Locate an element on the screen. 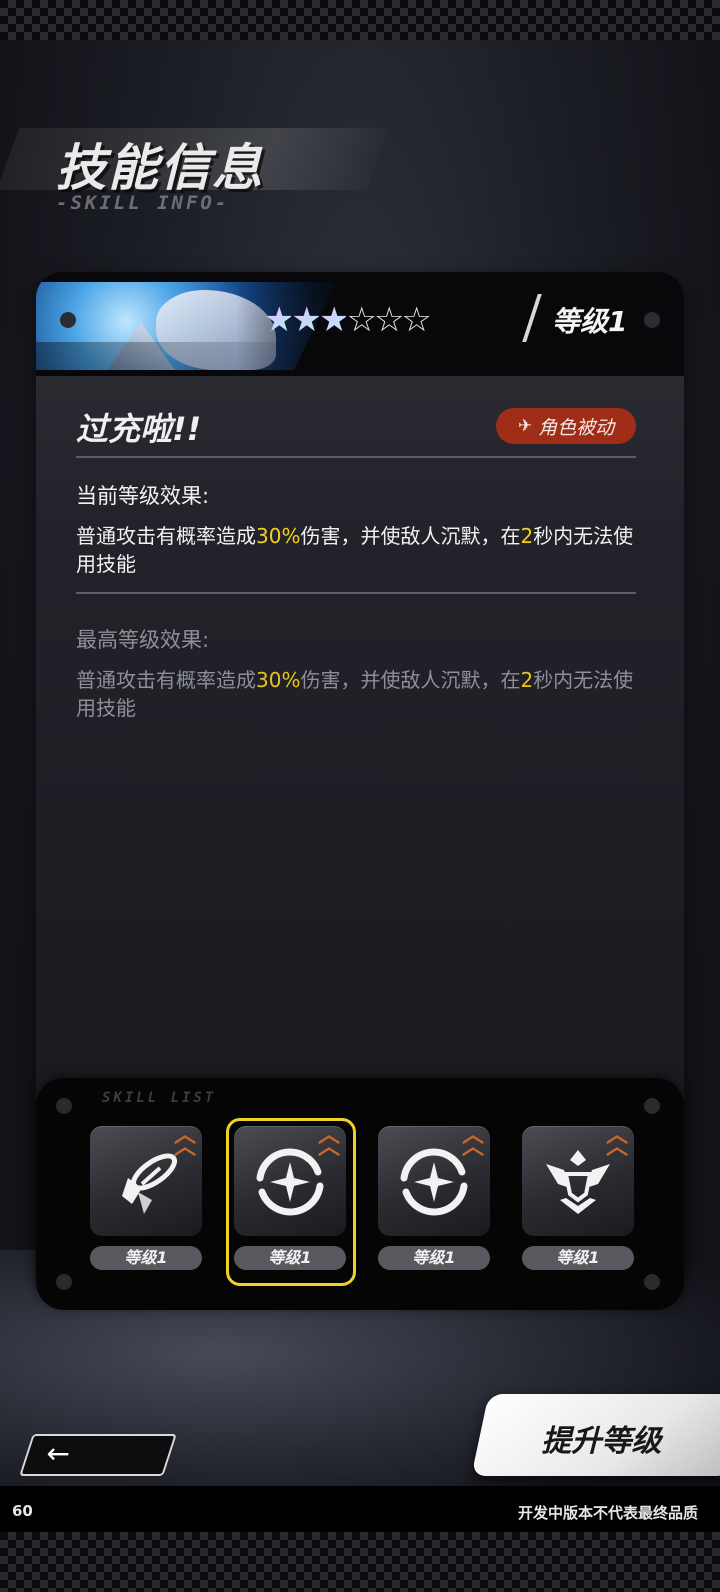 Image resolution: width=720 pixels, height=1592 pixels. skill-slot-3: ︿ ︿ 等级1 is located at coordinates (434, 1198).